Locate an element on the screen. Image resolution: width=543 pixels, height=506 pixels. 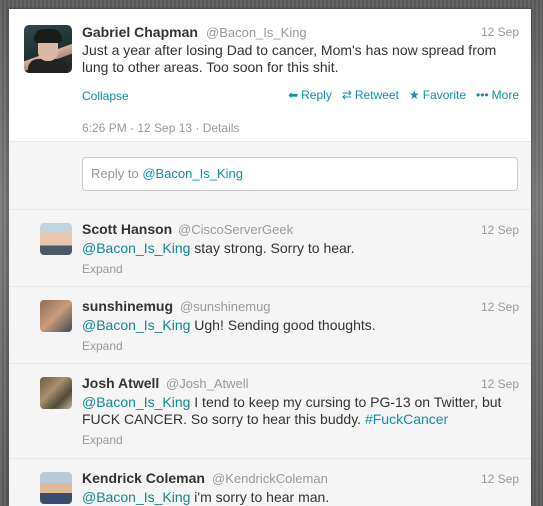
retweet-label: Retweet is located at coordinates (376, 95).